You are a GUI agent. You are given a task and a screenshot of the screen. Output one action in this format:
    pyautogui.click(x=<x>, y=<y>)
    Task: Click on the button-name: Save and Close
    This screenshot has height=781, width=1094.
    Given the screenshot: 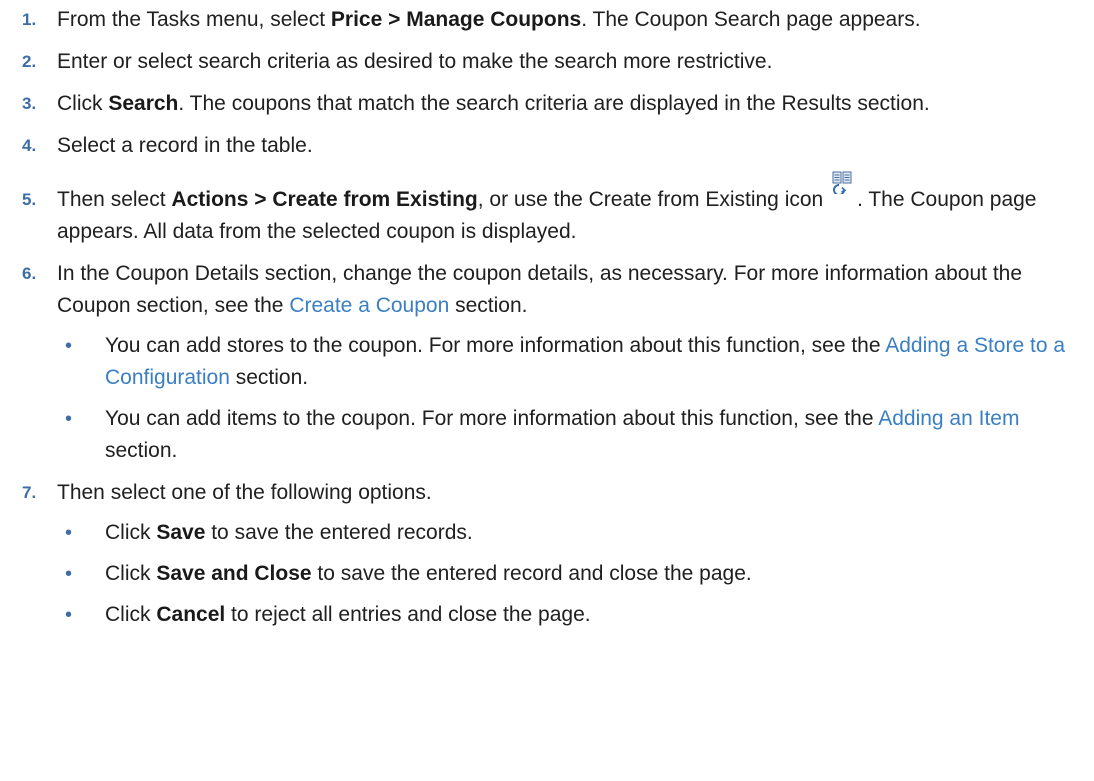 What is the action you would take?
    pyautogui.click(x=234, y=573)
    